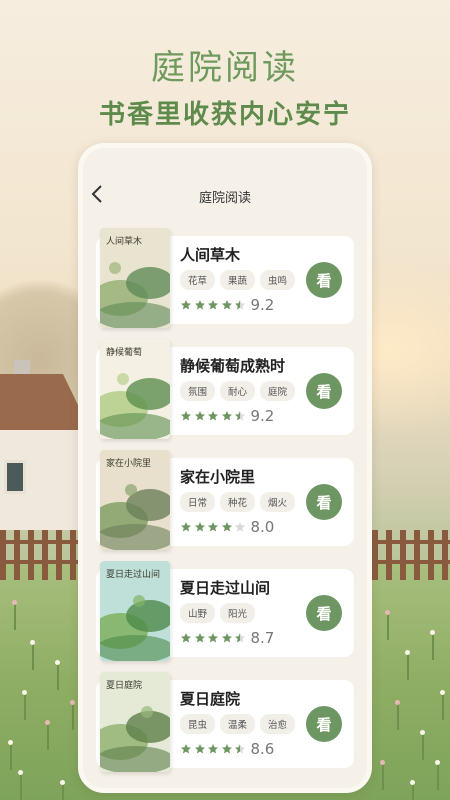 Image resolution: width=450 pixels, height=800 pixels. Describe the element at coordinates (217, 476) in the screenshot. I see `book-title: 家在小院里` at that location.